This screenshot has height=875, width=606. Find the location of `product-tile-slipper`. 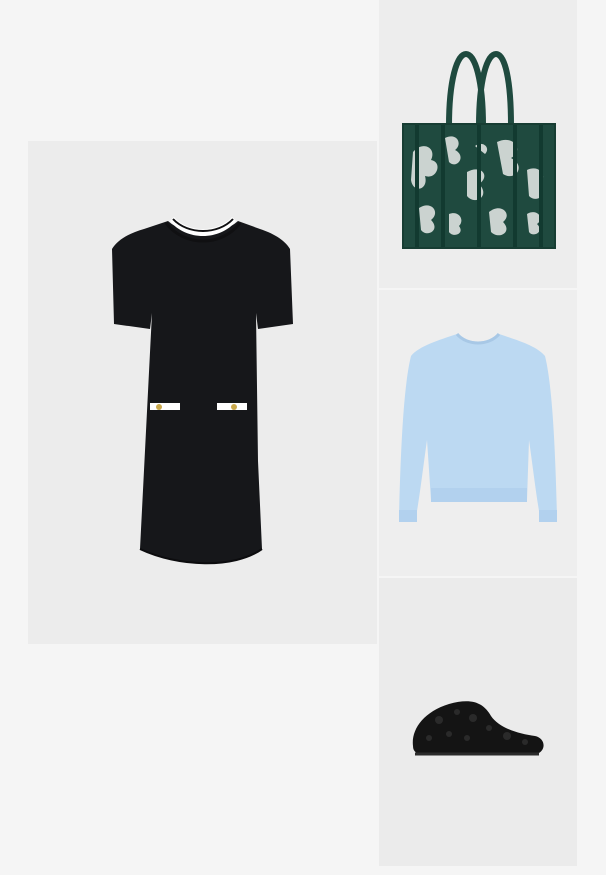

product-tile-slipper is located at coordinates (478, 722).